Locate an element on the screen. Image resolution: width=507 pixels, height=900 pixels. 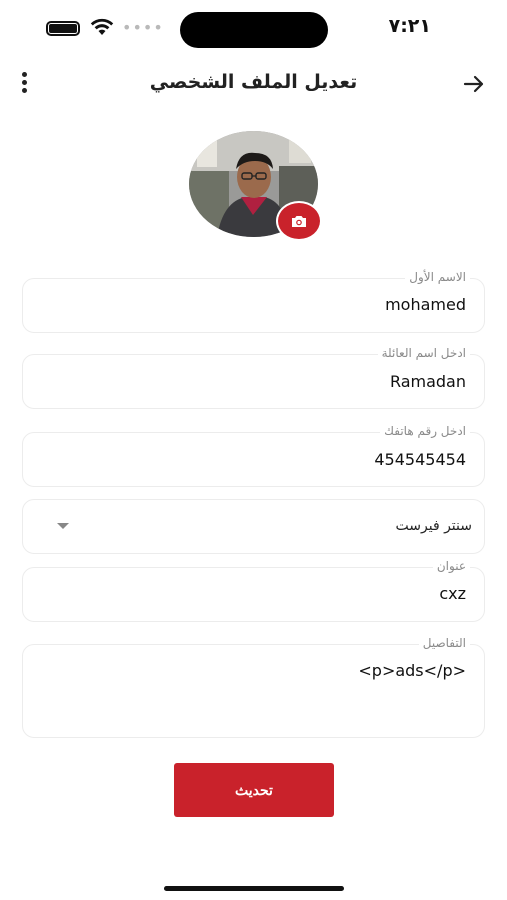
address-label: عنوان is located at coordinates (451, 566).